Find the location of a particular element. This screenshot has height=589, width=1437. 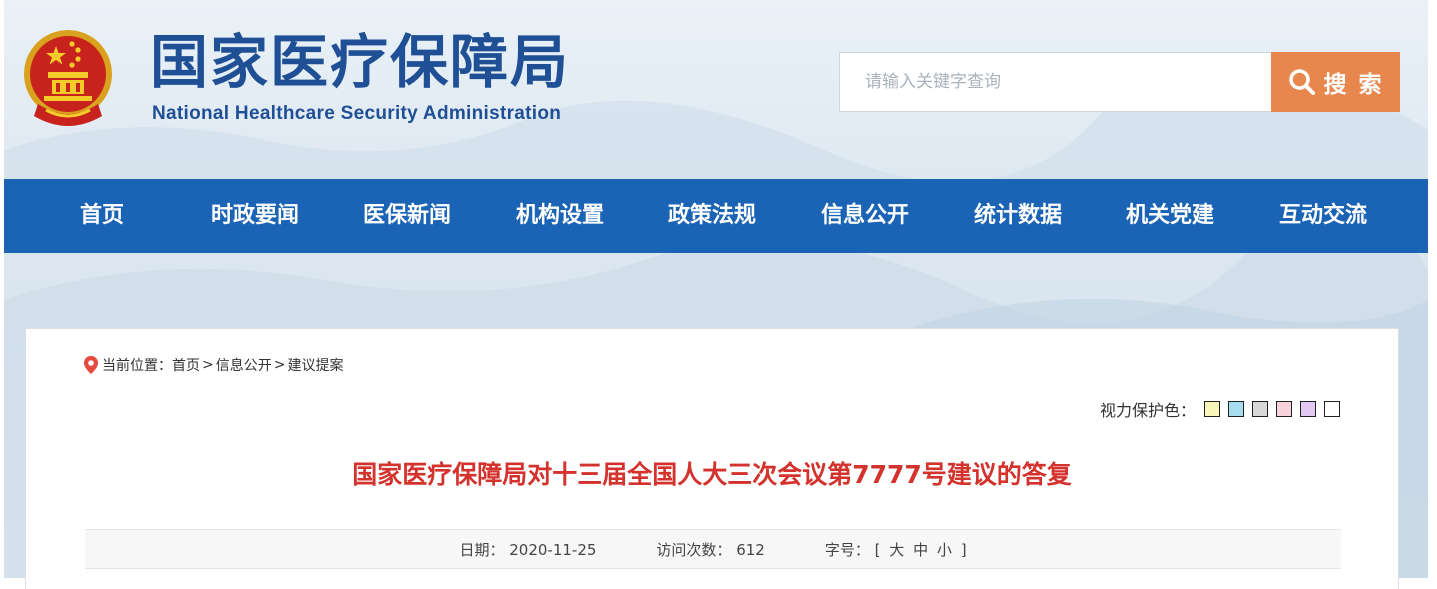

breadcrumb-link-proposals: 建议提案 is located at coordinates (315, 365).